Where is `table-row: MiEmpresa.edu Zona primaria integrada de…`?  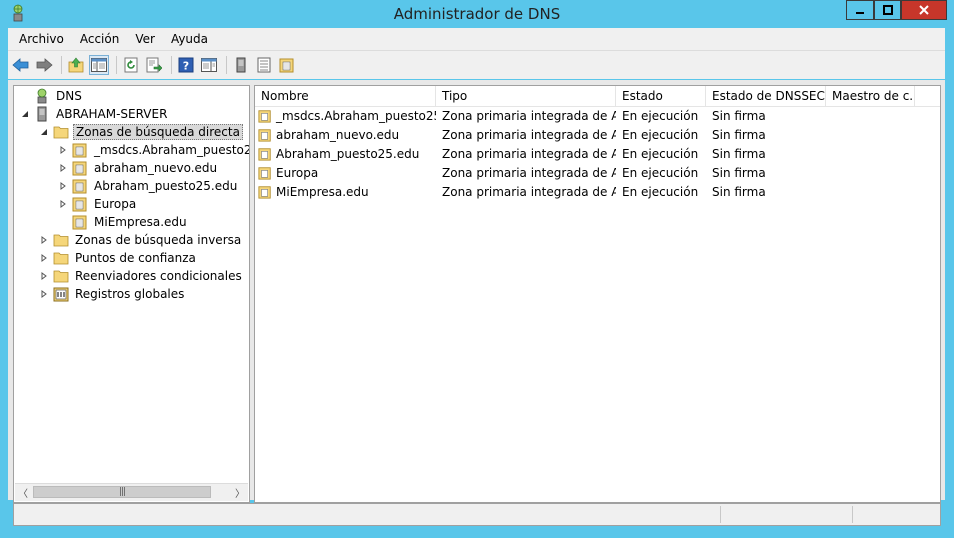
table-row: MiEmpresa.edu Zona primaria integrada de… is located at coordinates (597, 192).